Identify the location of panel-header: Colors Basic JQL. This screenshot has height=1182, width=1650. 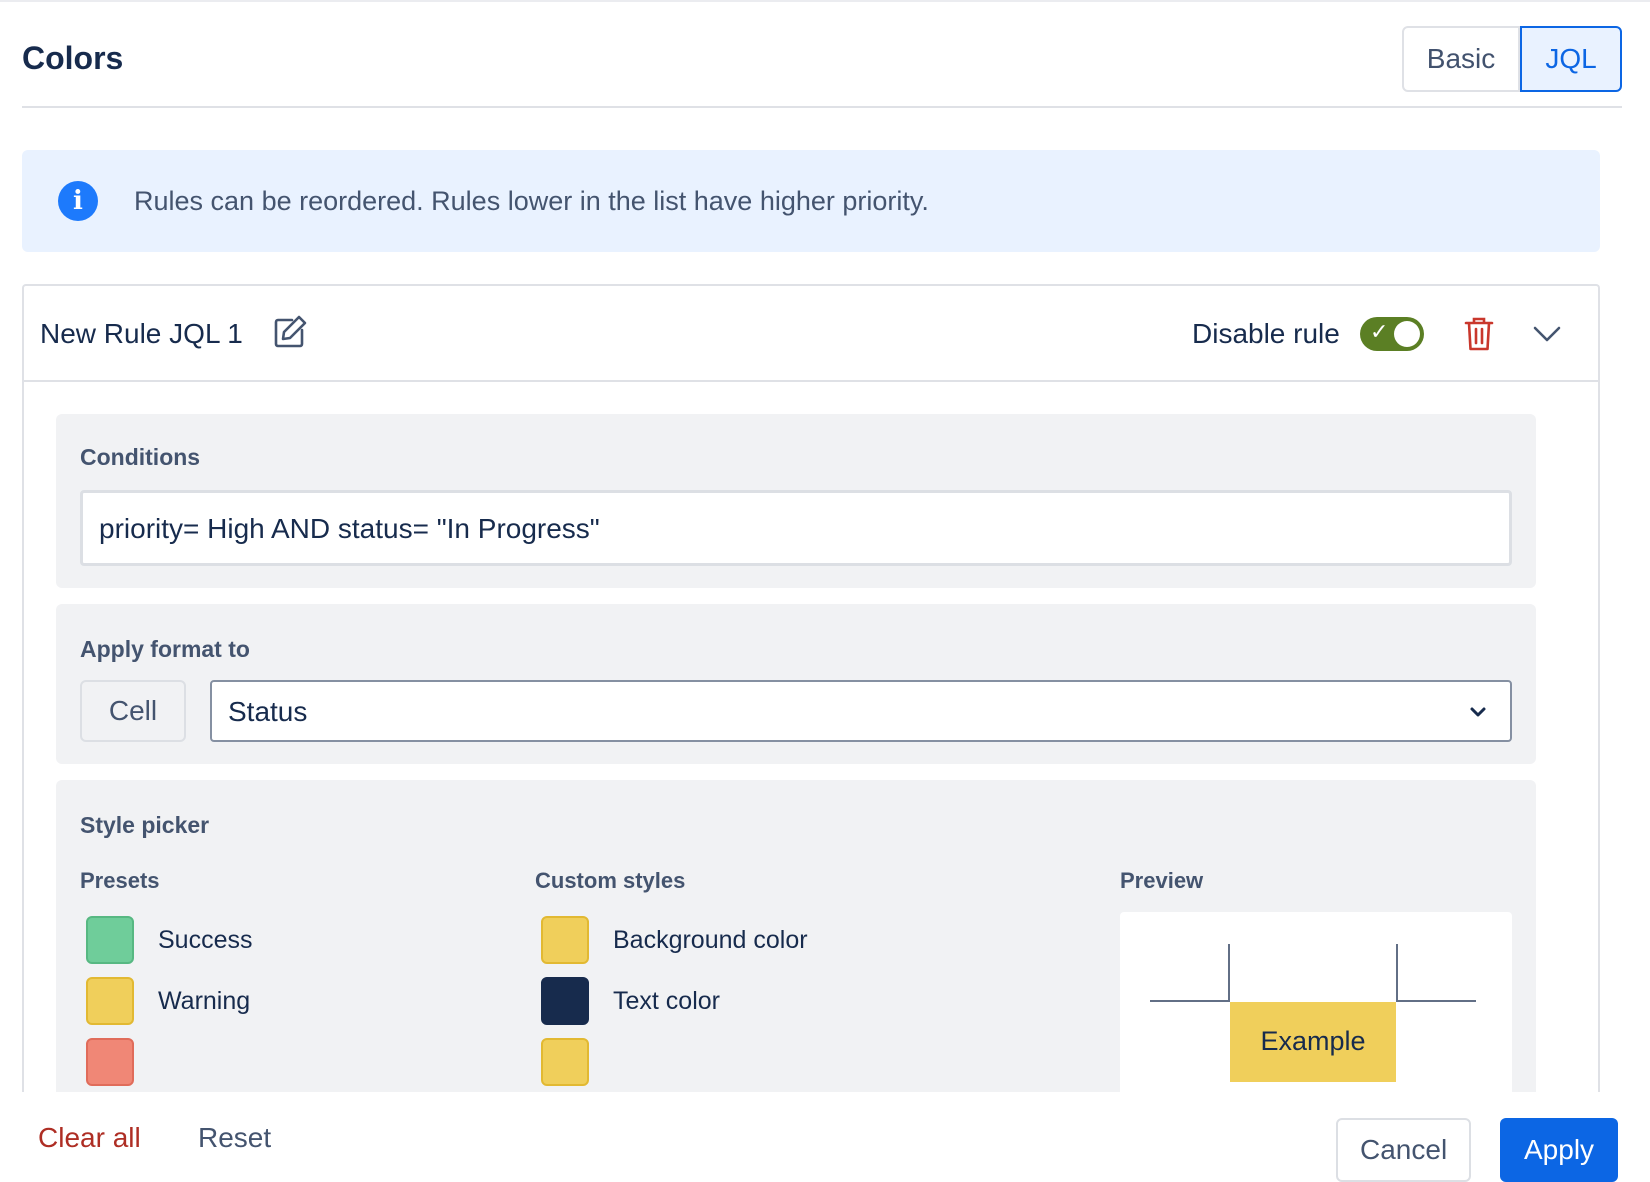
(822, 55).